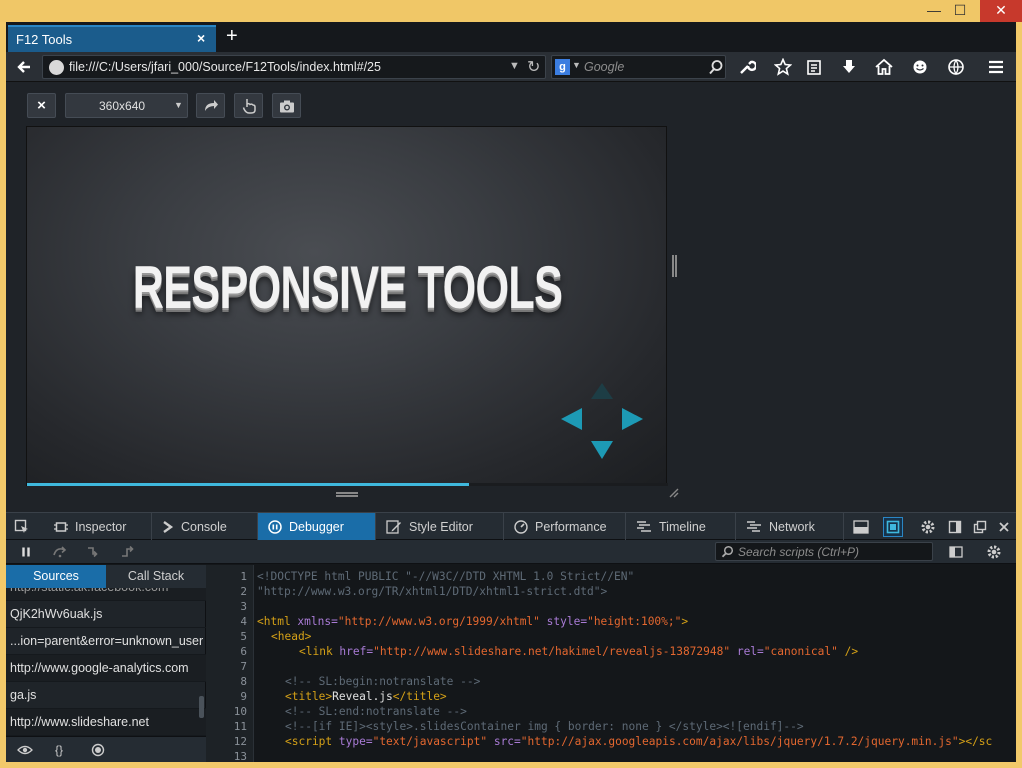  What do you see at coordinates (243, 651) in the screenshot?
I see `line-number: 6` at bounding box center [243, 651].